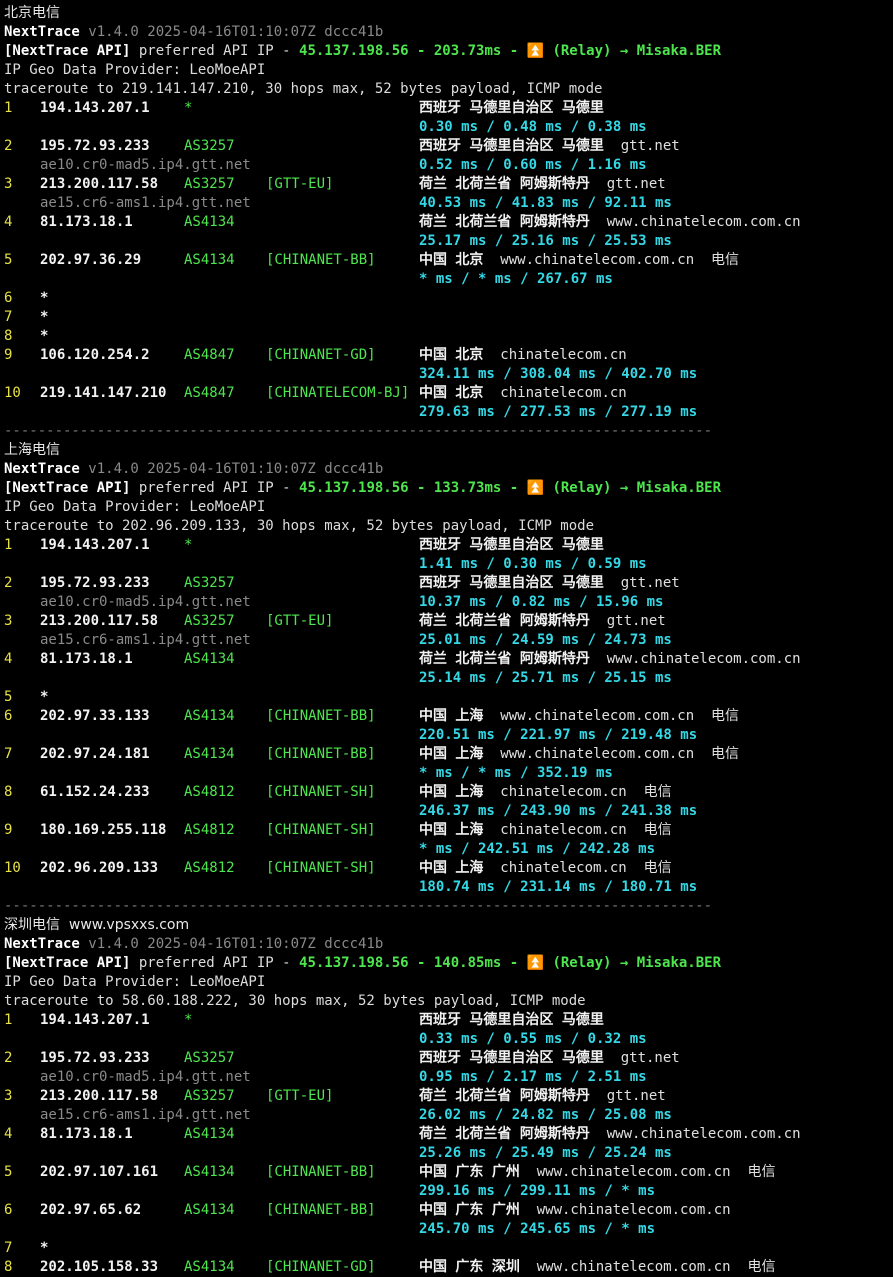 This screenshot has width=893, height=1277. I want to click on hop-geo: 中国 北京 www.chinatelecom.com.cn 电信, so click(579, 260).